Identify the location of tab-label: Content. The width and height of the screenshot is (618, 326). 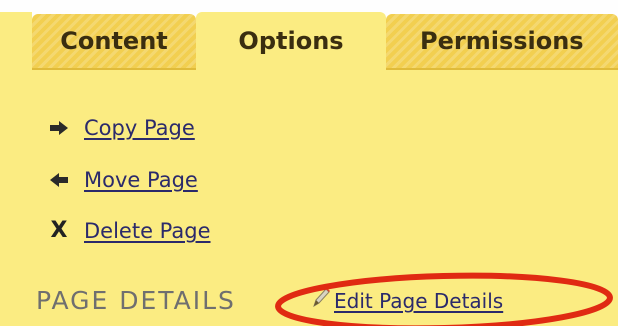
(114, 41).